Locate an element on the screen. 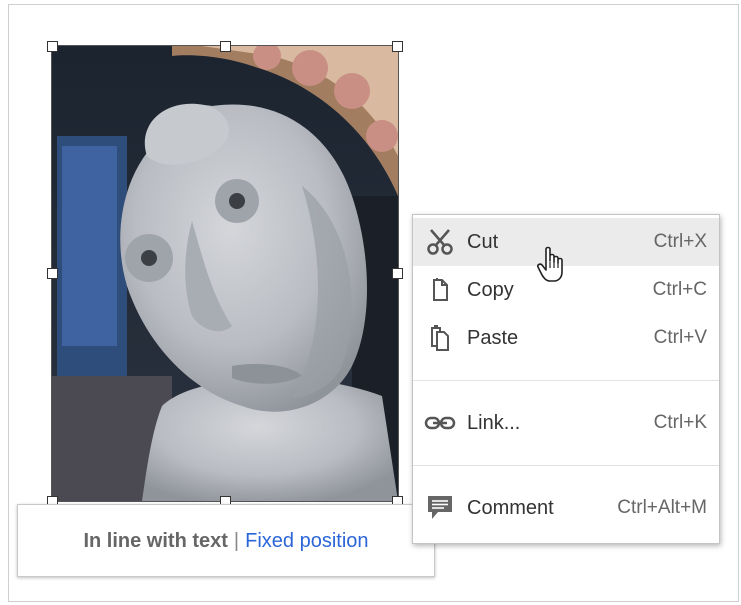 The width and height of the screenshot is (741, 605). menu-item-paste: Paste Ctrl+V is located at coordinates (566, 338).